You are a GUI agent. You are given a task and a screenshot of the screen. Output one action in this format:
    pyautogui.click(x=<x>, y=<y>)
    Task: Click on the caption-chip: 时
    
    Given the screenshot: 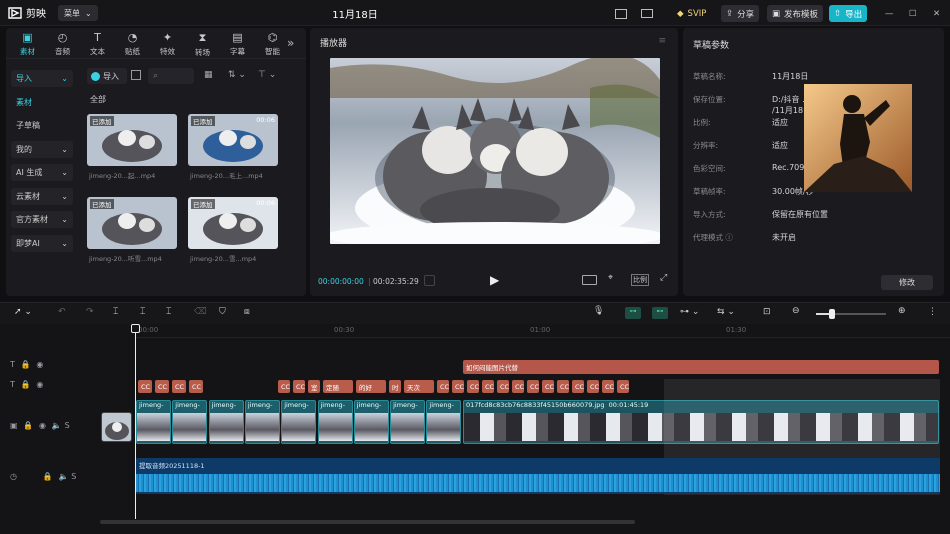 What is the action you would take?
    pyautogui.click(x=395, y=386)
    